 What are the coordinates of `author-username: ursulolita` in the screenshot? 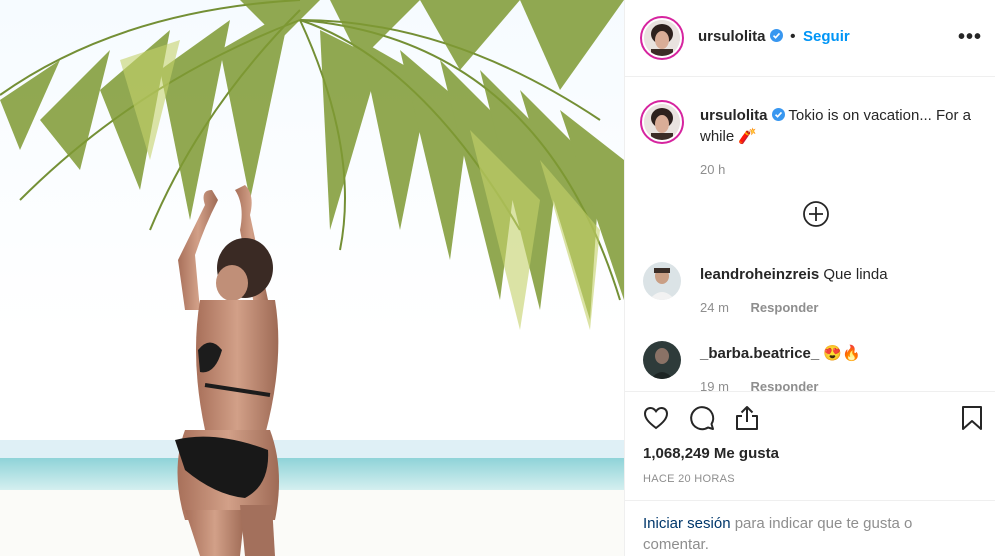 It's located at (732, 36).